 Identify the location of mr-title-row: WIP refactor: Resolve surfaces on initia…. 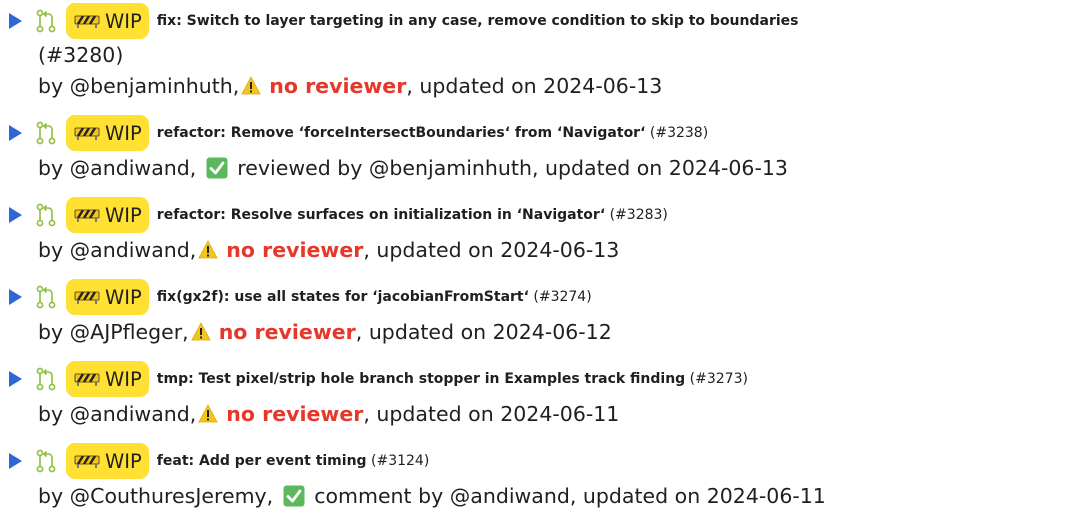
(534, 215).